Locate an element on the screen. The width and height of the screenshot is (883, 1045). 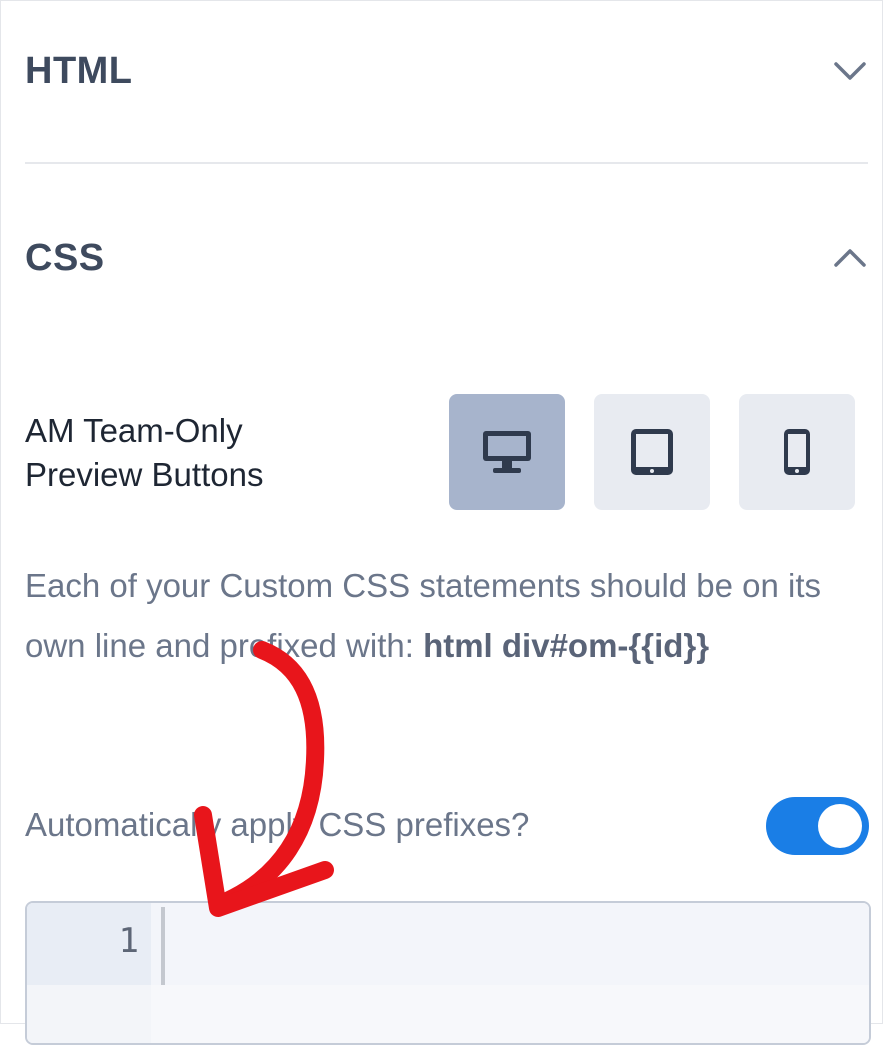
css-section-title: CSS is located at coordinates (65, 257).